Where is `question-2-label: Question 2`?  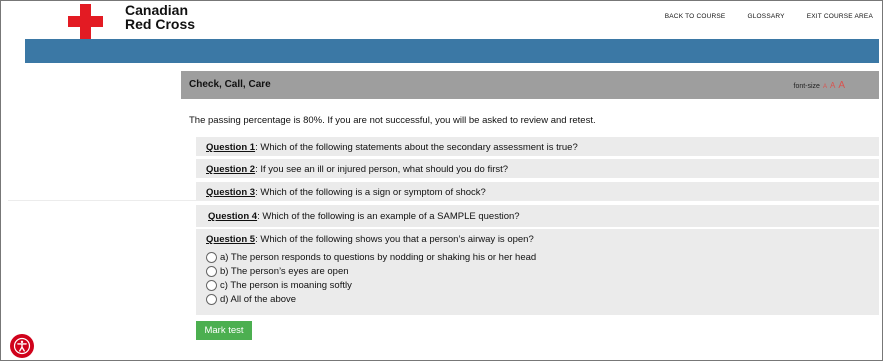
question-2-label: Question 2 is located at coordinates (231, 169).